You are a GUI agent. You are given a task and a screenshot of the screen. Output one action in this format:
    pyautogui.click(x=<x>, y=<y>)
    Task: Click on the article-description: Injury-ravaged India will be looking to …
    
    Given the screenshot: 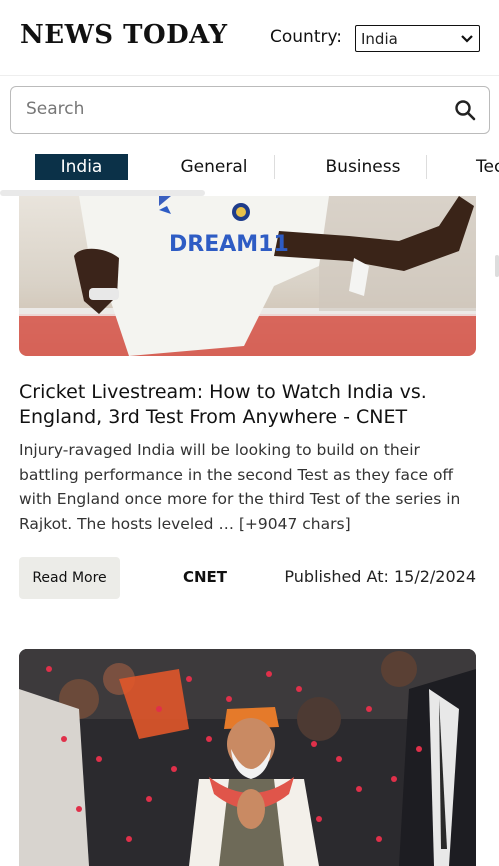 What is the action you would take?
    pyautogui.click(x=240, y=487)
    